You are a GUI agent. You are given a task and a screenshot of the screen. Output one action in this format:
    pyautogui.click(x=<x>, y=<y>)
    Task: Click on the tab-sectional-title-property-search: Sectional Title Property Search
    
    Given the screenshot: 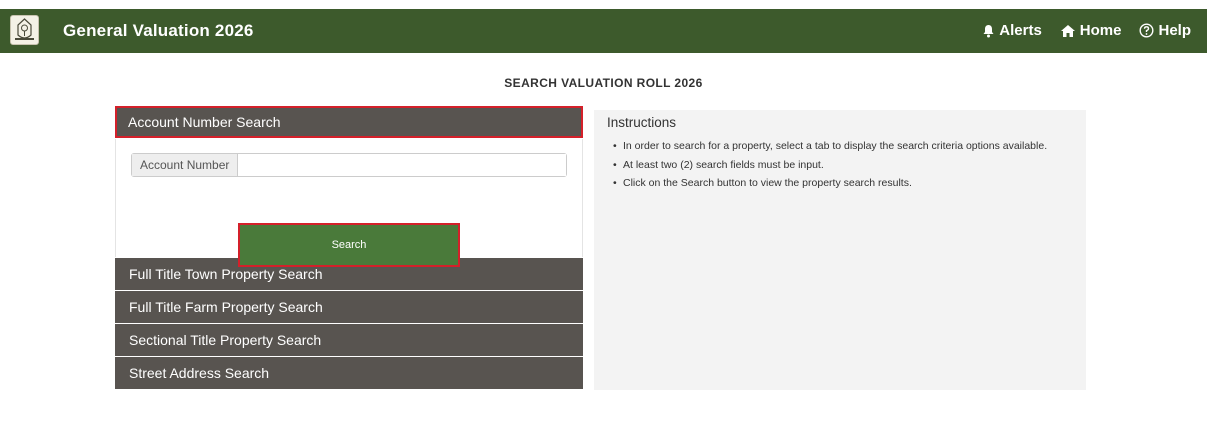 What is the action you would take?
    pyautogui.click(x=349, y=340)
    